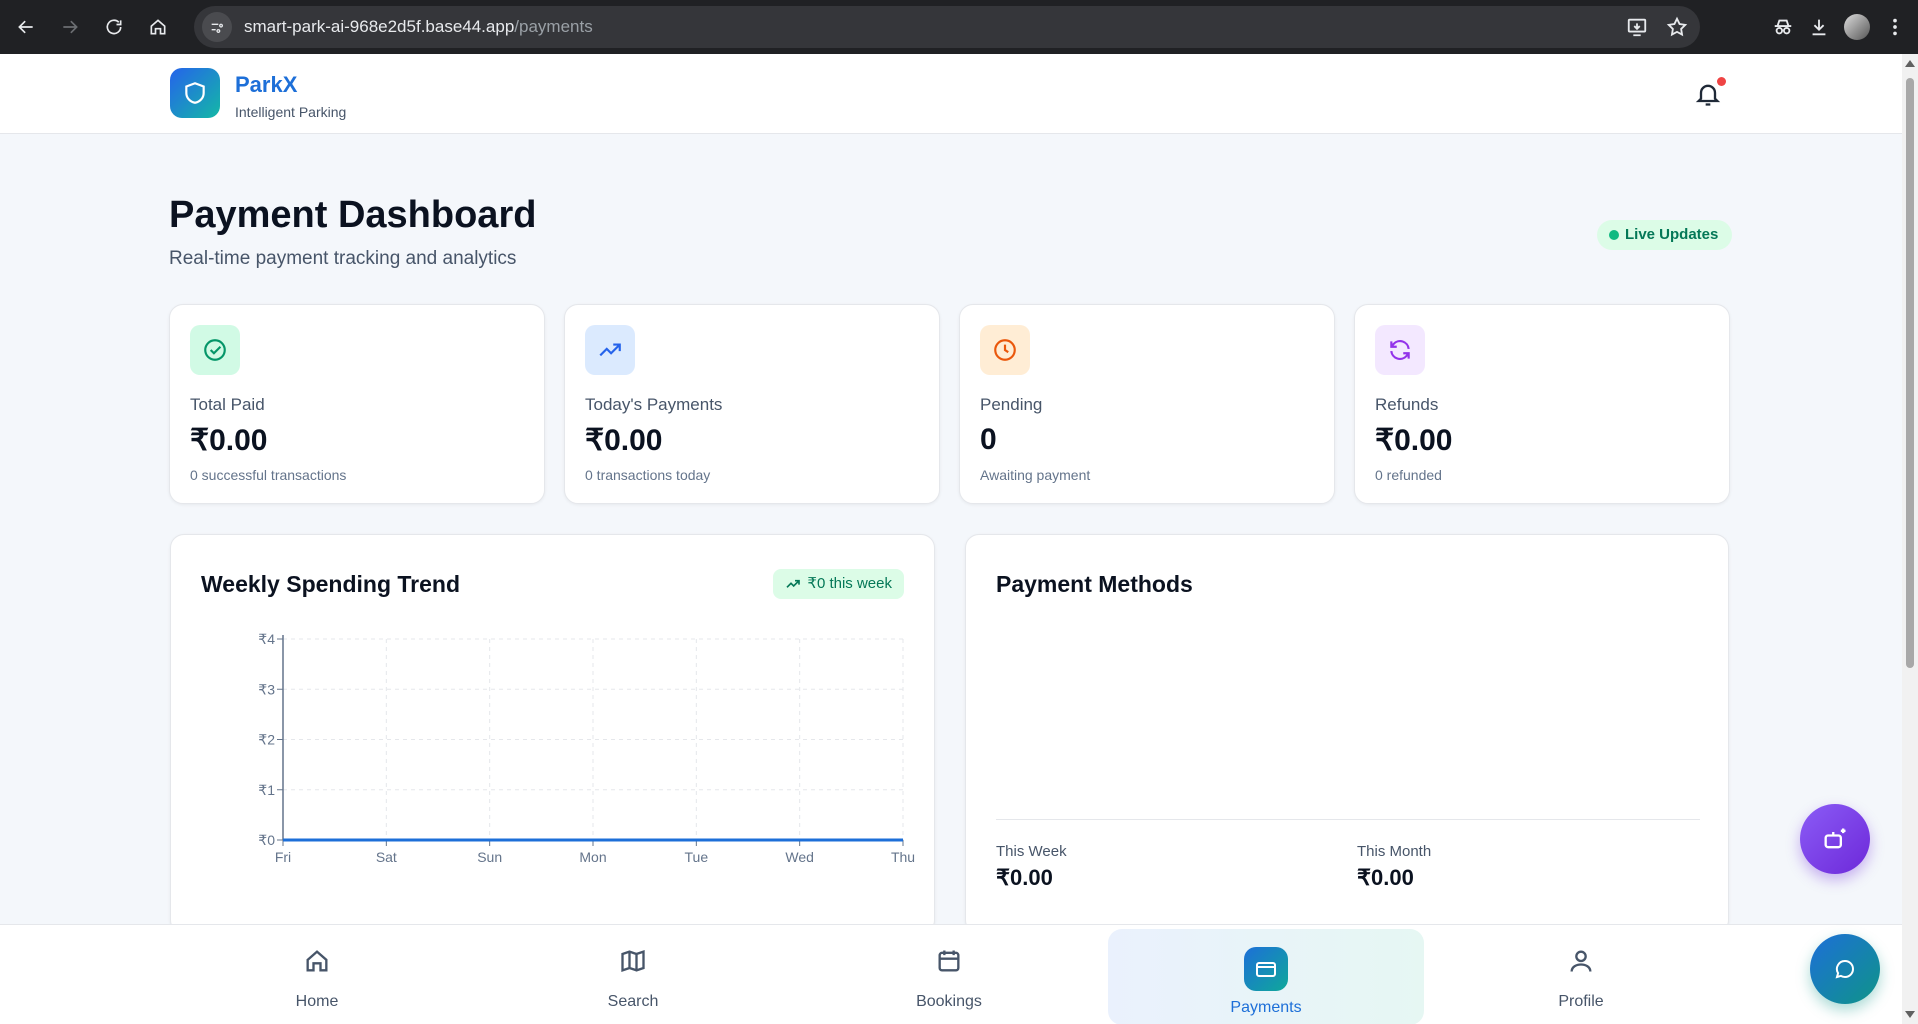 The image size is (1918, 1024). Describe the element at coordinates (266, 689) in the screenshot. I see `y-tick-label: ₹3` at that location.